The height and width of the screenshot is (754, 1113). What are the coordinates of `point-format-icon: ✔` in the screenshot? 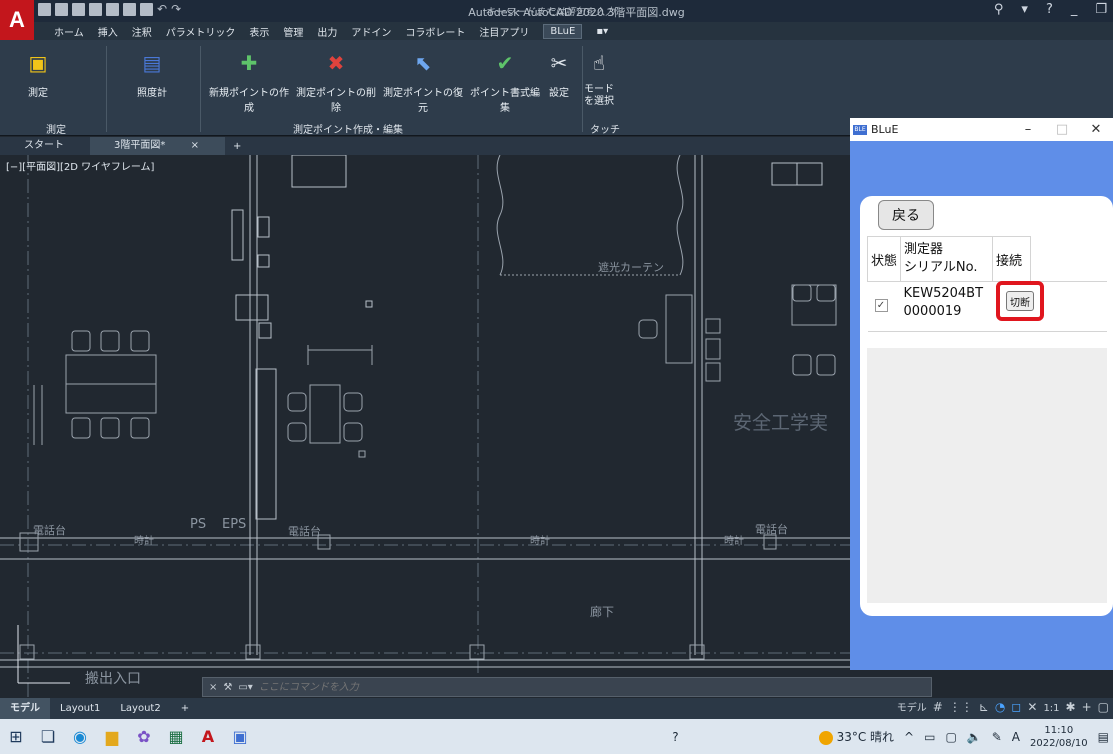 It's located at (505, 63).